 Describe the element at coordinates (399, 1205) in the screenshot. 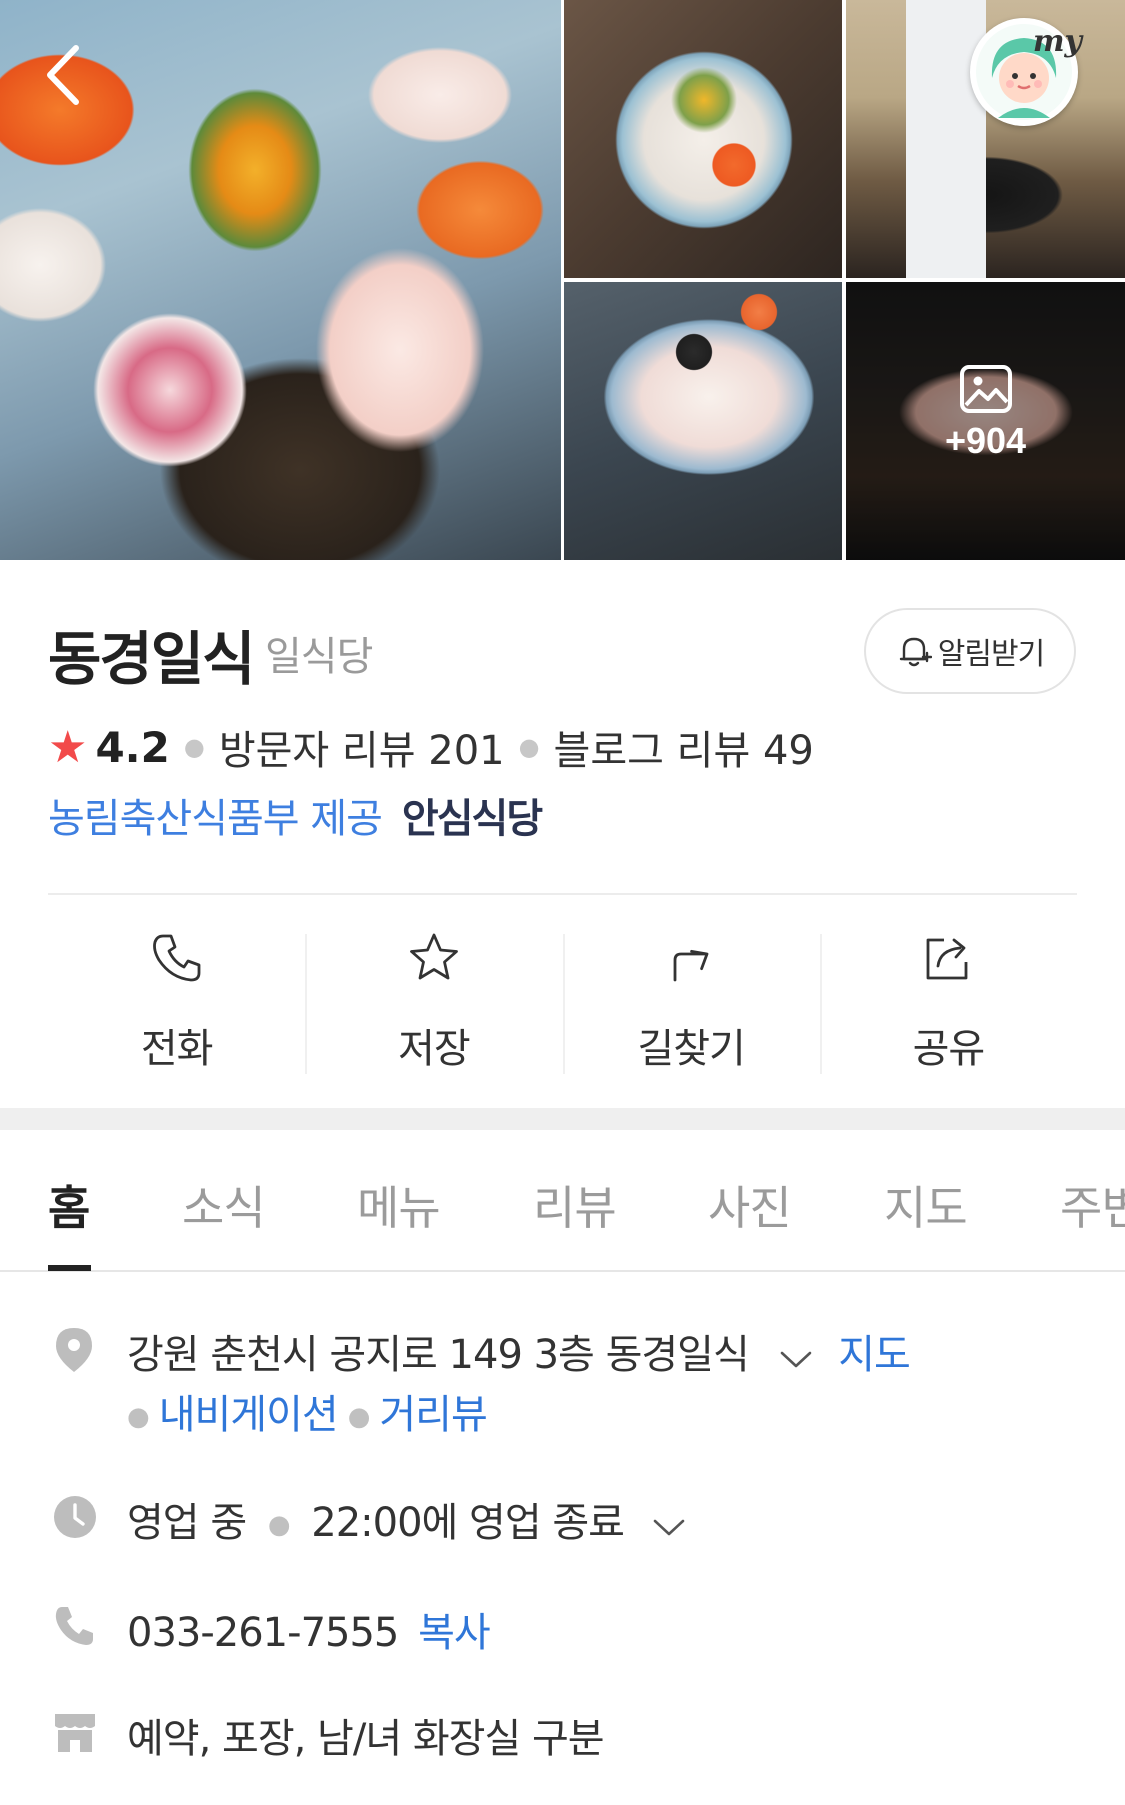

I see `tab-menu: 메뉴` at that location.